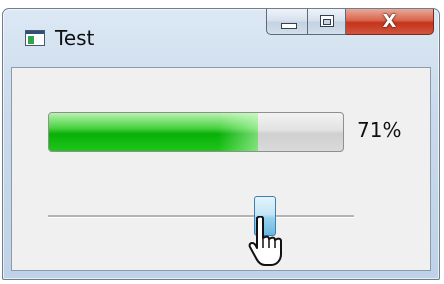 The width and height of the screenshot is (444, 284). I want to click on close-button: X, so click(390, 22).